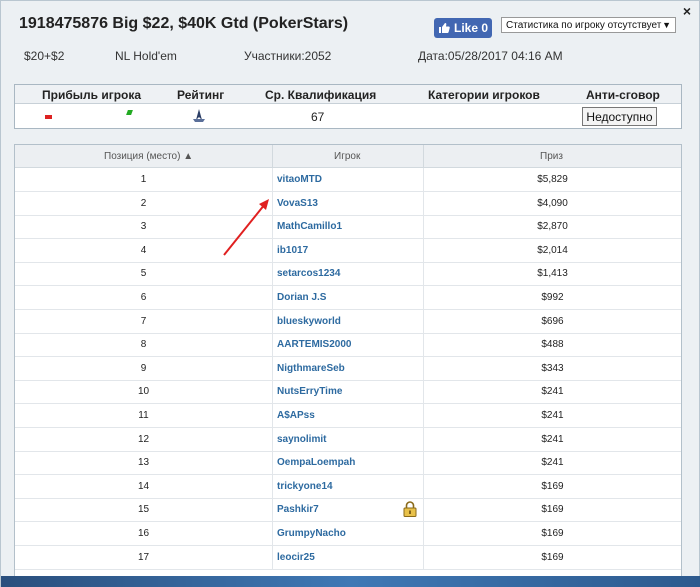 The width and height of the screenshot is (700, 587). Describe the element at coordinates (484, 95) in the screenshot. I see `col-categories-header: Категории игроков` at that location.